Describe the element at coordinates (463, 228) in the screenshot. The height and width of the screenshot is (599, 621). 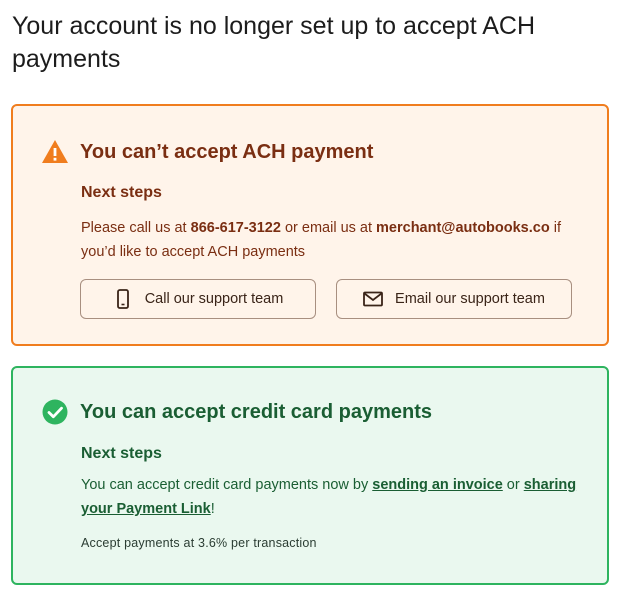
I see `support-email-address: merchant@autobooks.co` at that location.